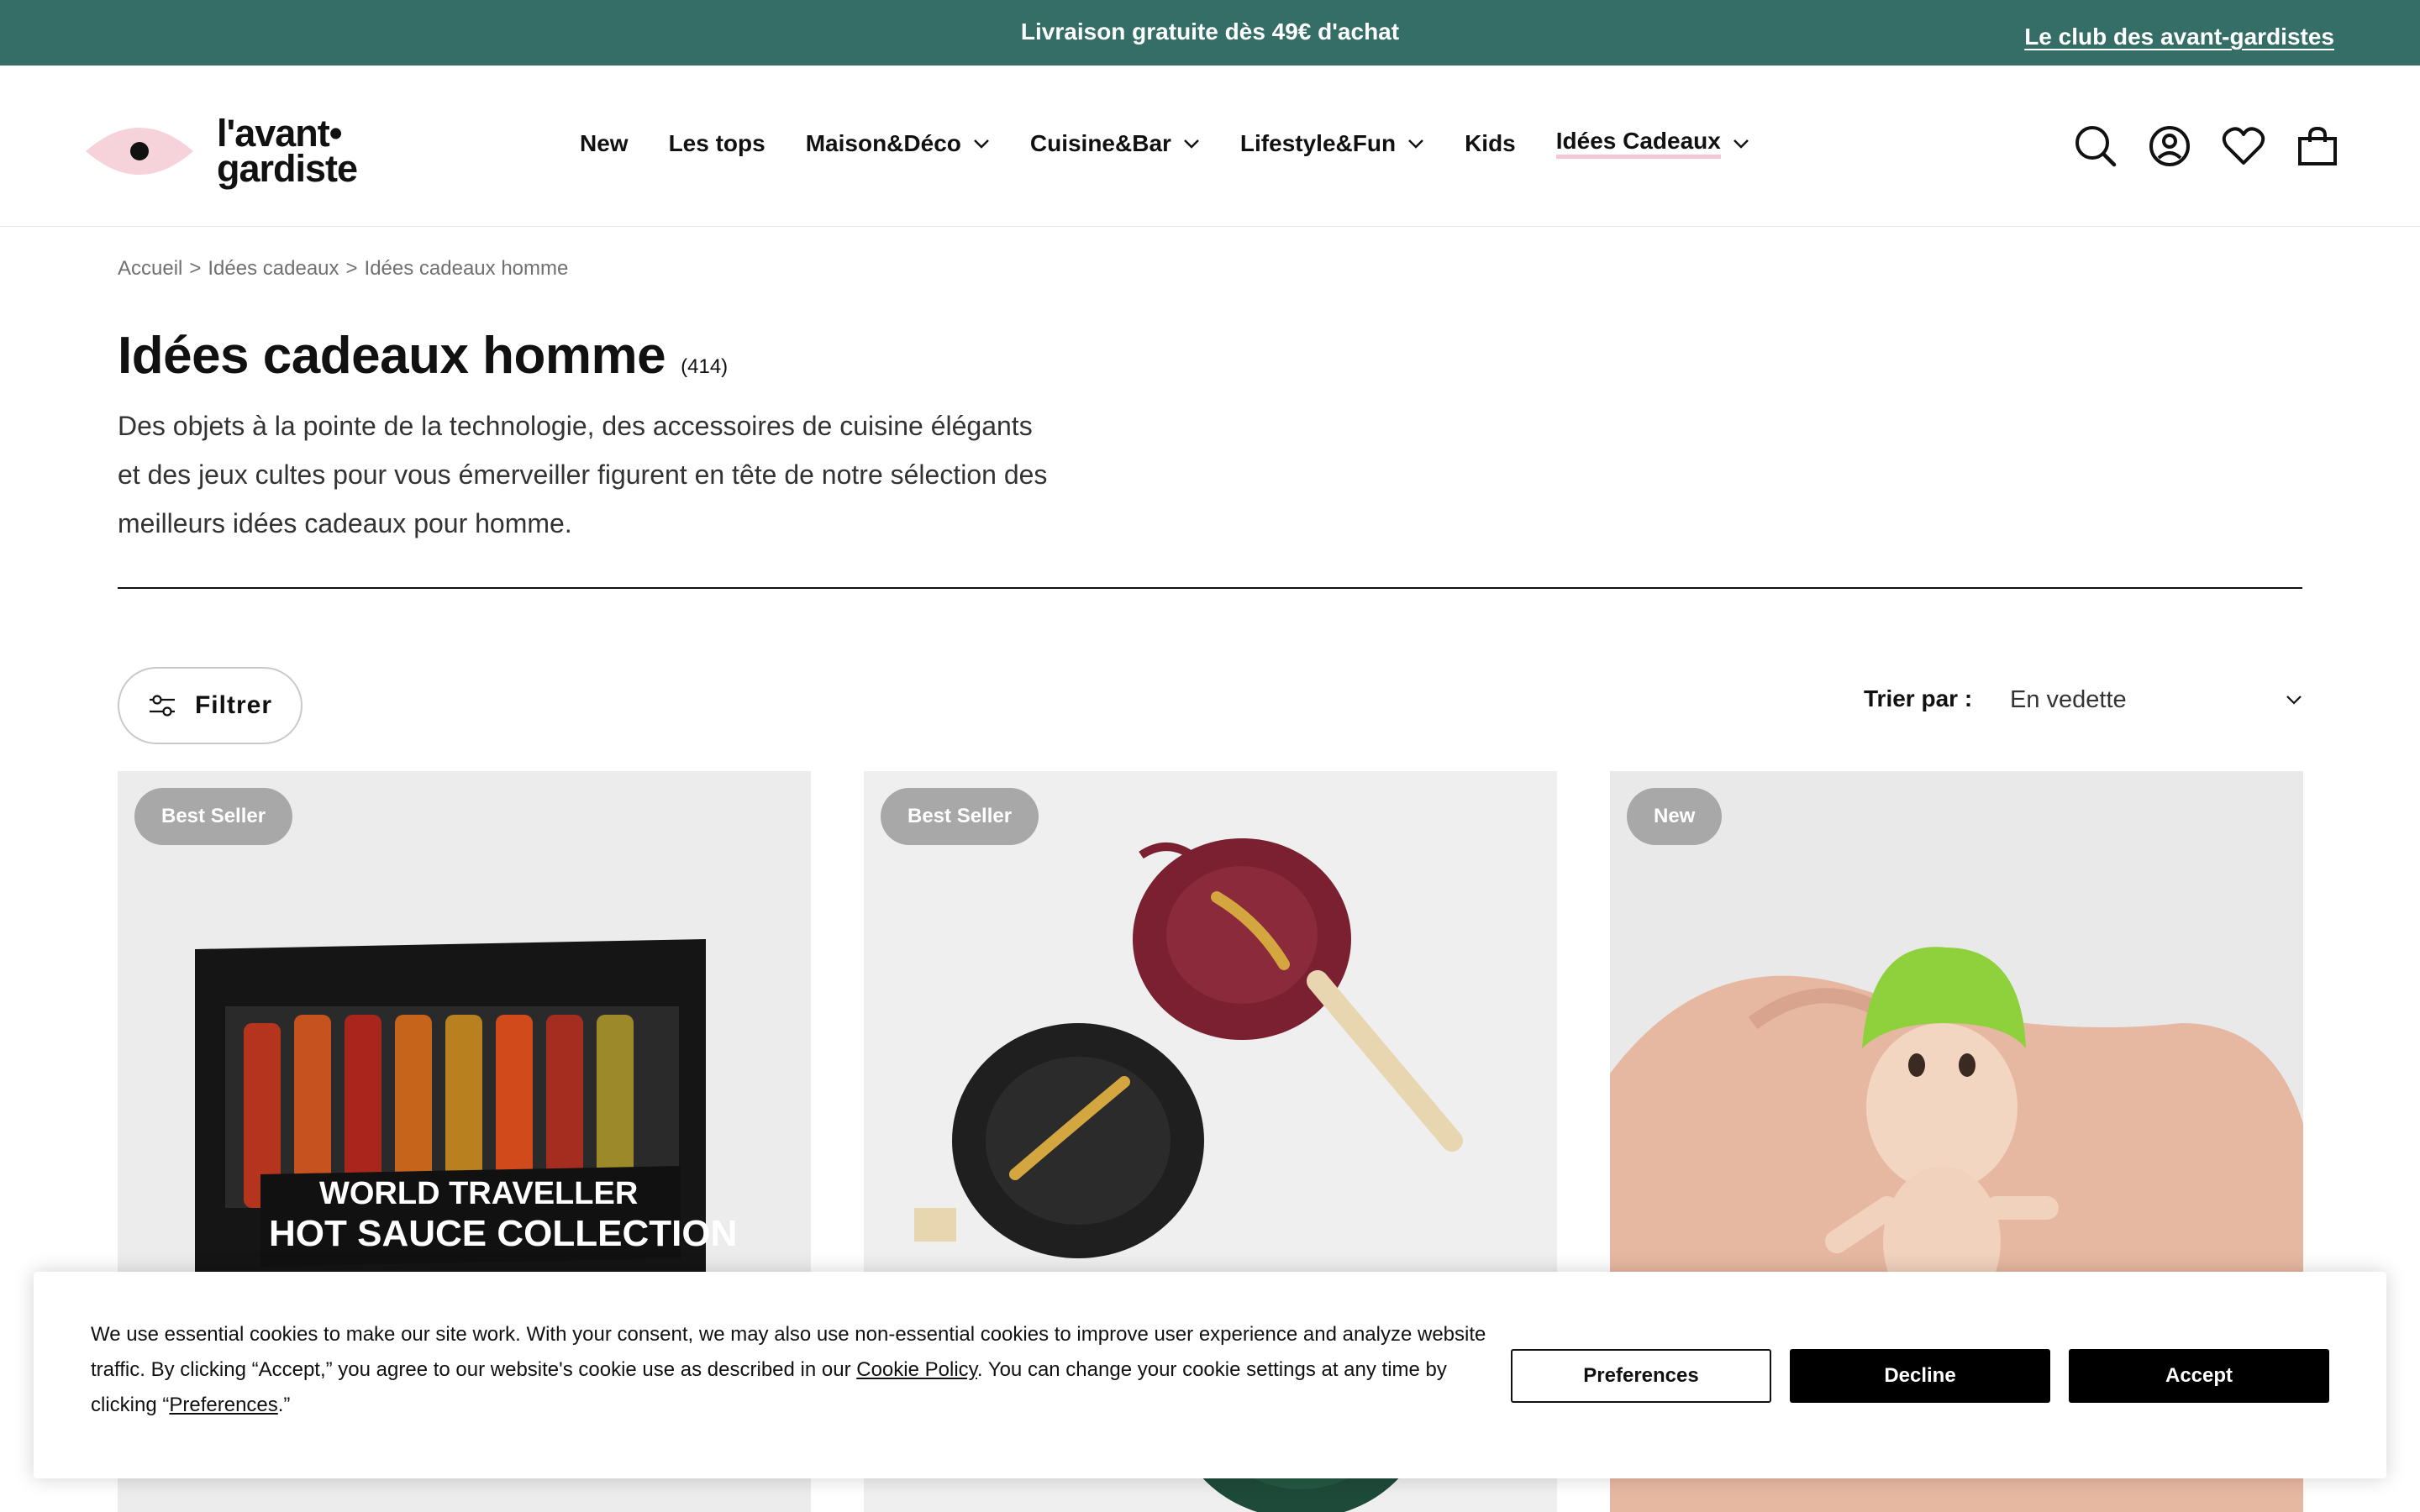 The image size is (2420, 1512). I want to click on page-title: Idées cadeaux homme, so click(392, 356).